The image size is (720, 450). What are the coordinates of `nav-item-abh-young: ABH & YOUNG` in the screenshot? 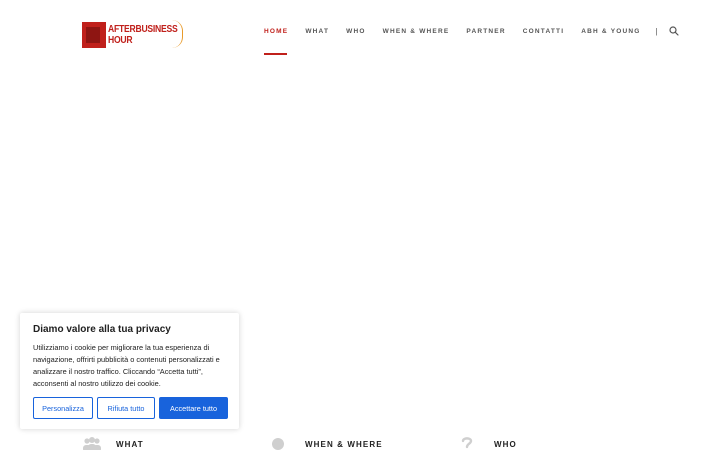 It's located at (610, 31).